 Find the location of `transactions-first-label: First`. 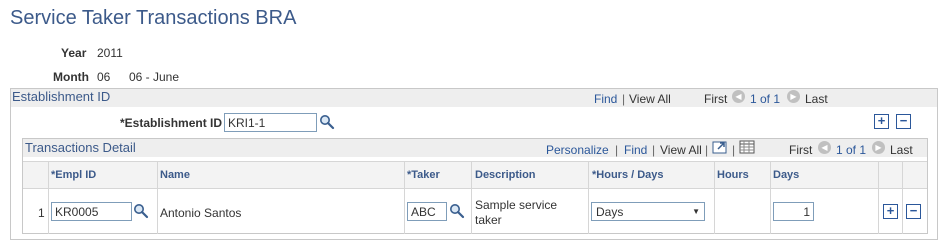

transactions-first-label: First is located at coordinates (800, 150).